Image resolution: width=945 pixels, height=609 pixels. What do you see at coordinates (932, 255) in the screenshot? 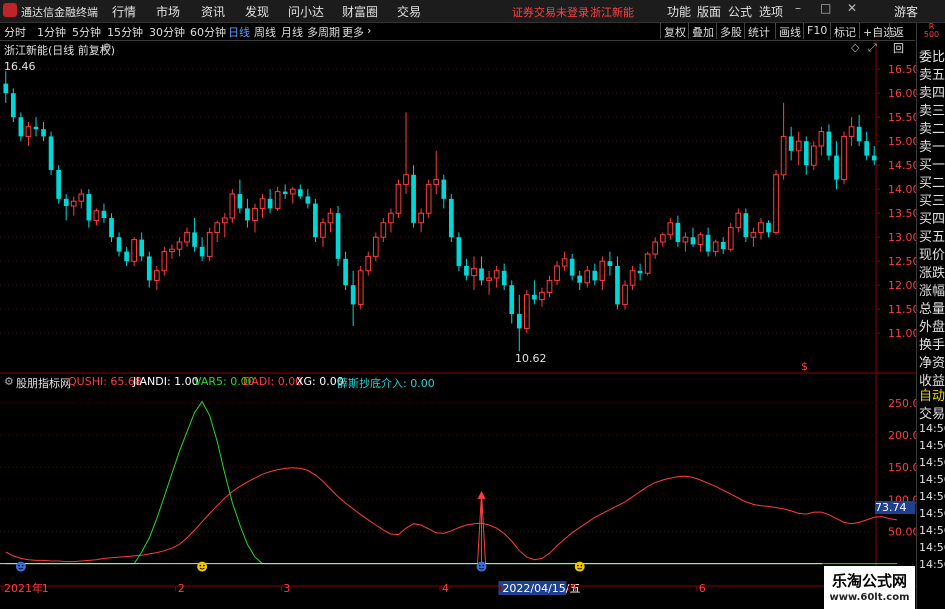
I see `label-price: 现价` at bounding box center [932, 255].